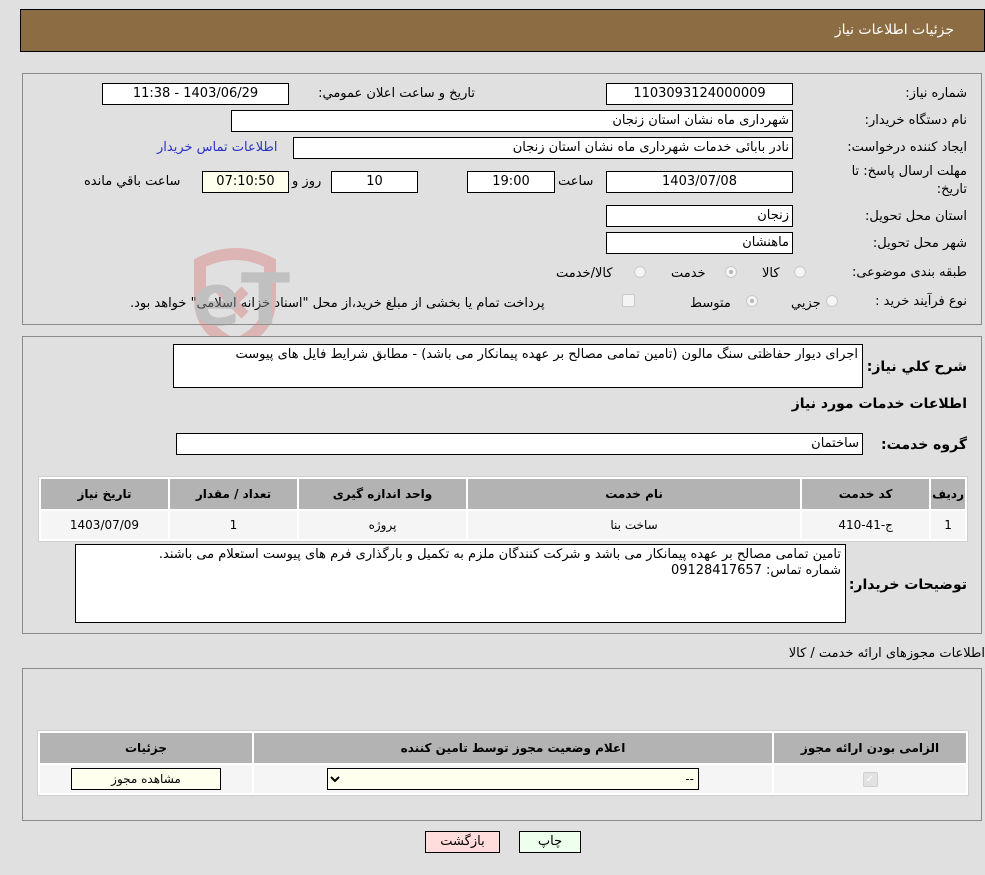  Describe the element at coordinates (217, 147) in the screenshot. I see `buyer-contact-link: اطلاعات تماس خریدار` at that location.